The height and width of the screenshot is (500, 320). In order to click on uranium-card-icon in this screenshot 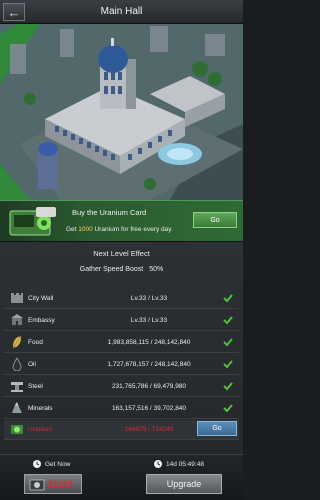, I will do `click(32, 221)`.